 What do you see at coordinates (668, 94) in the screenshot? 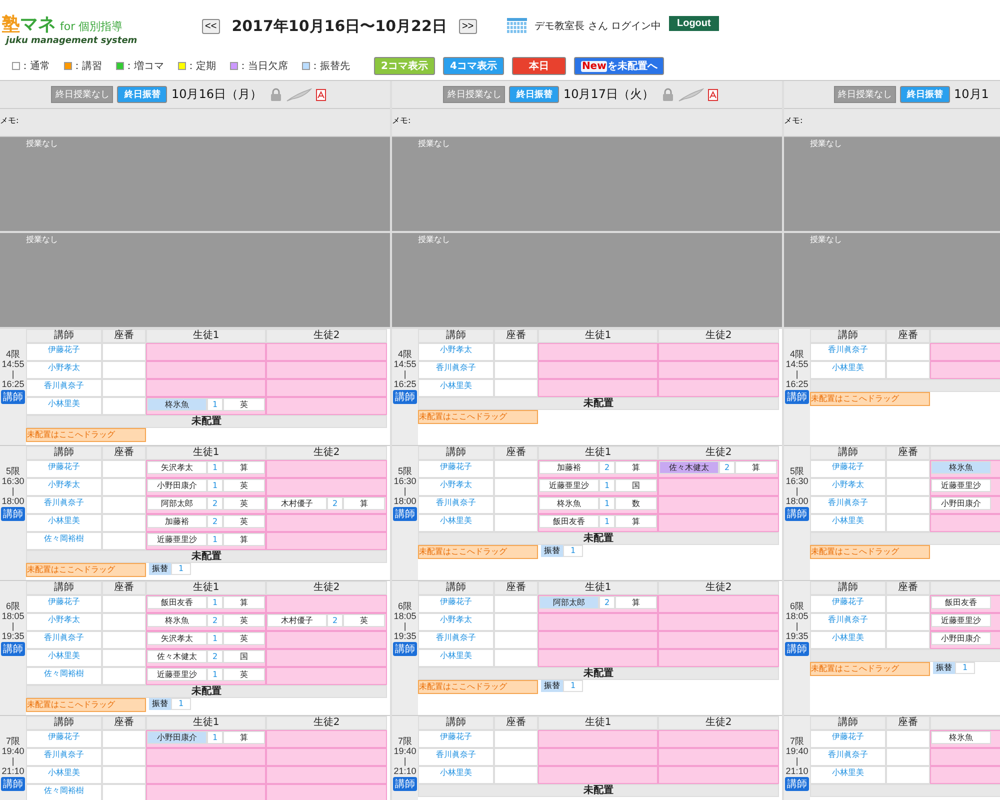
I see `padlock-icon` at bounding box center [668, 94].